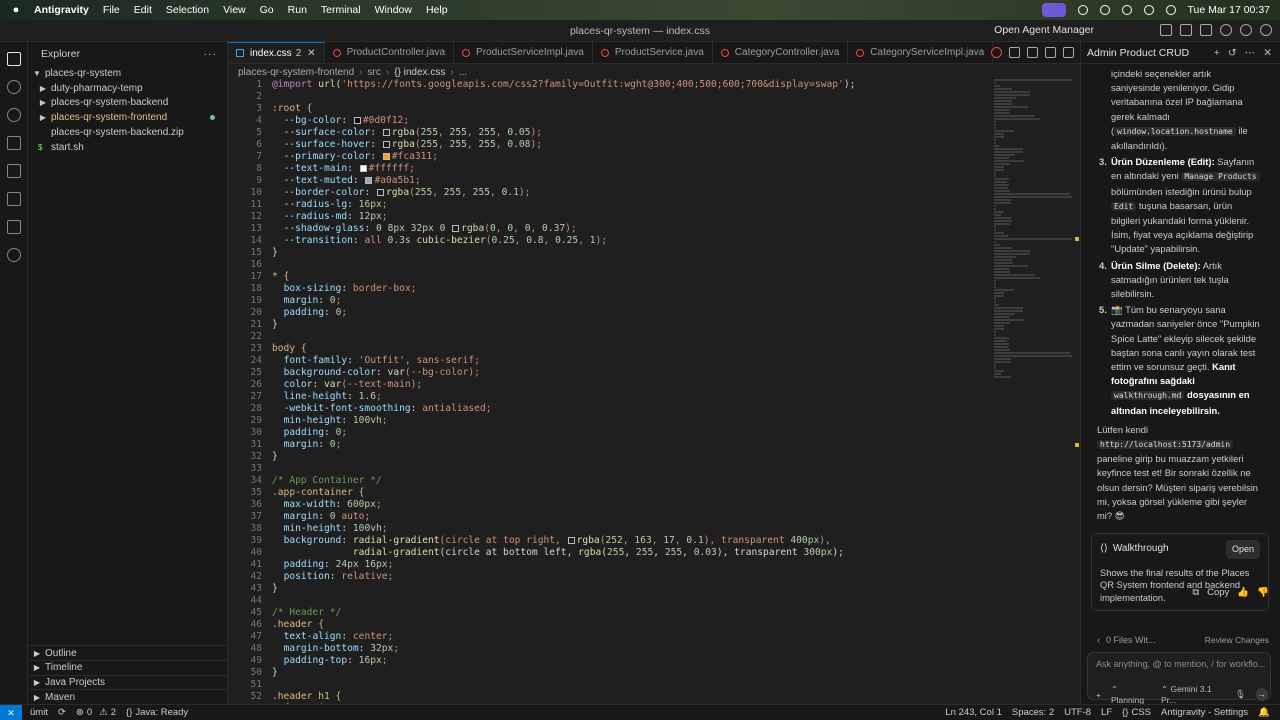 The image size is (1280, 720). I want to click on code-line: 32}, so click(609, 457).